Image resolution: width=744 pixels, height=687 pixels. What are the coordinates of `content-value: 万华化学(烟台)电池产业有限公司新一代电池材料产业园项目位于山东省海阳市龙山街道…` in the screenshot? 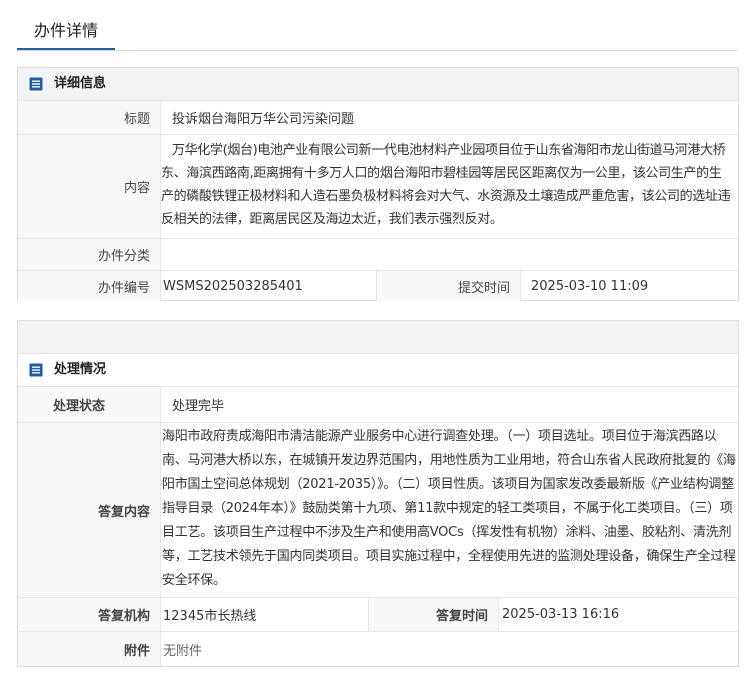 It's located at (446, 185).